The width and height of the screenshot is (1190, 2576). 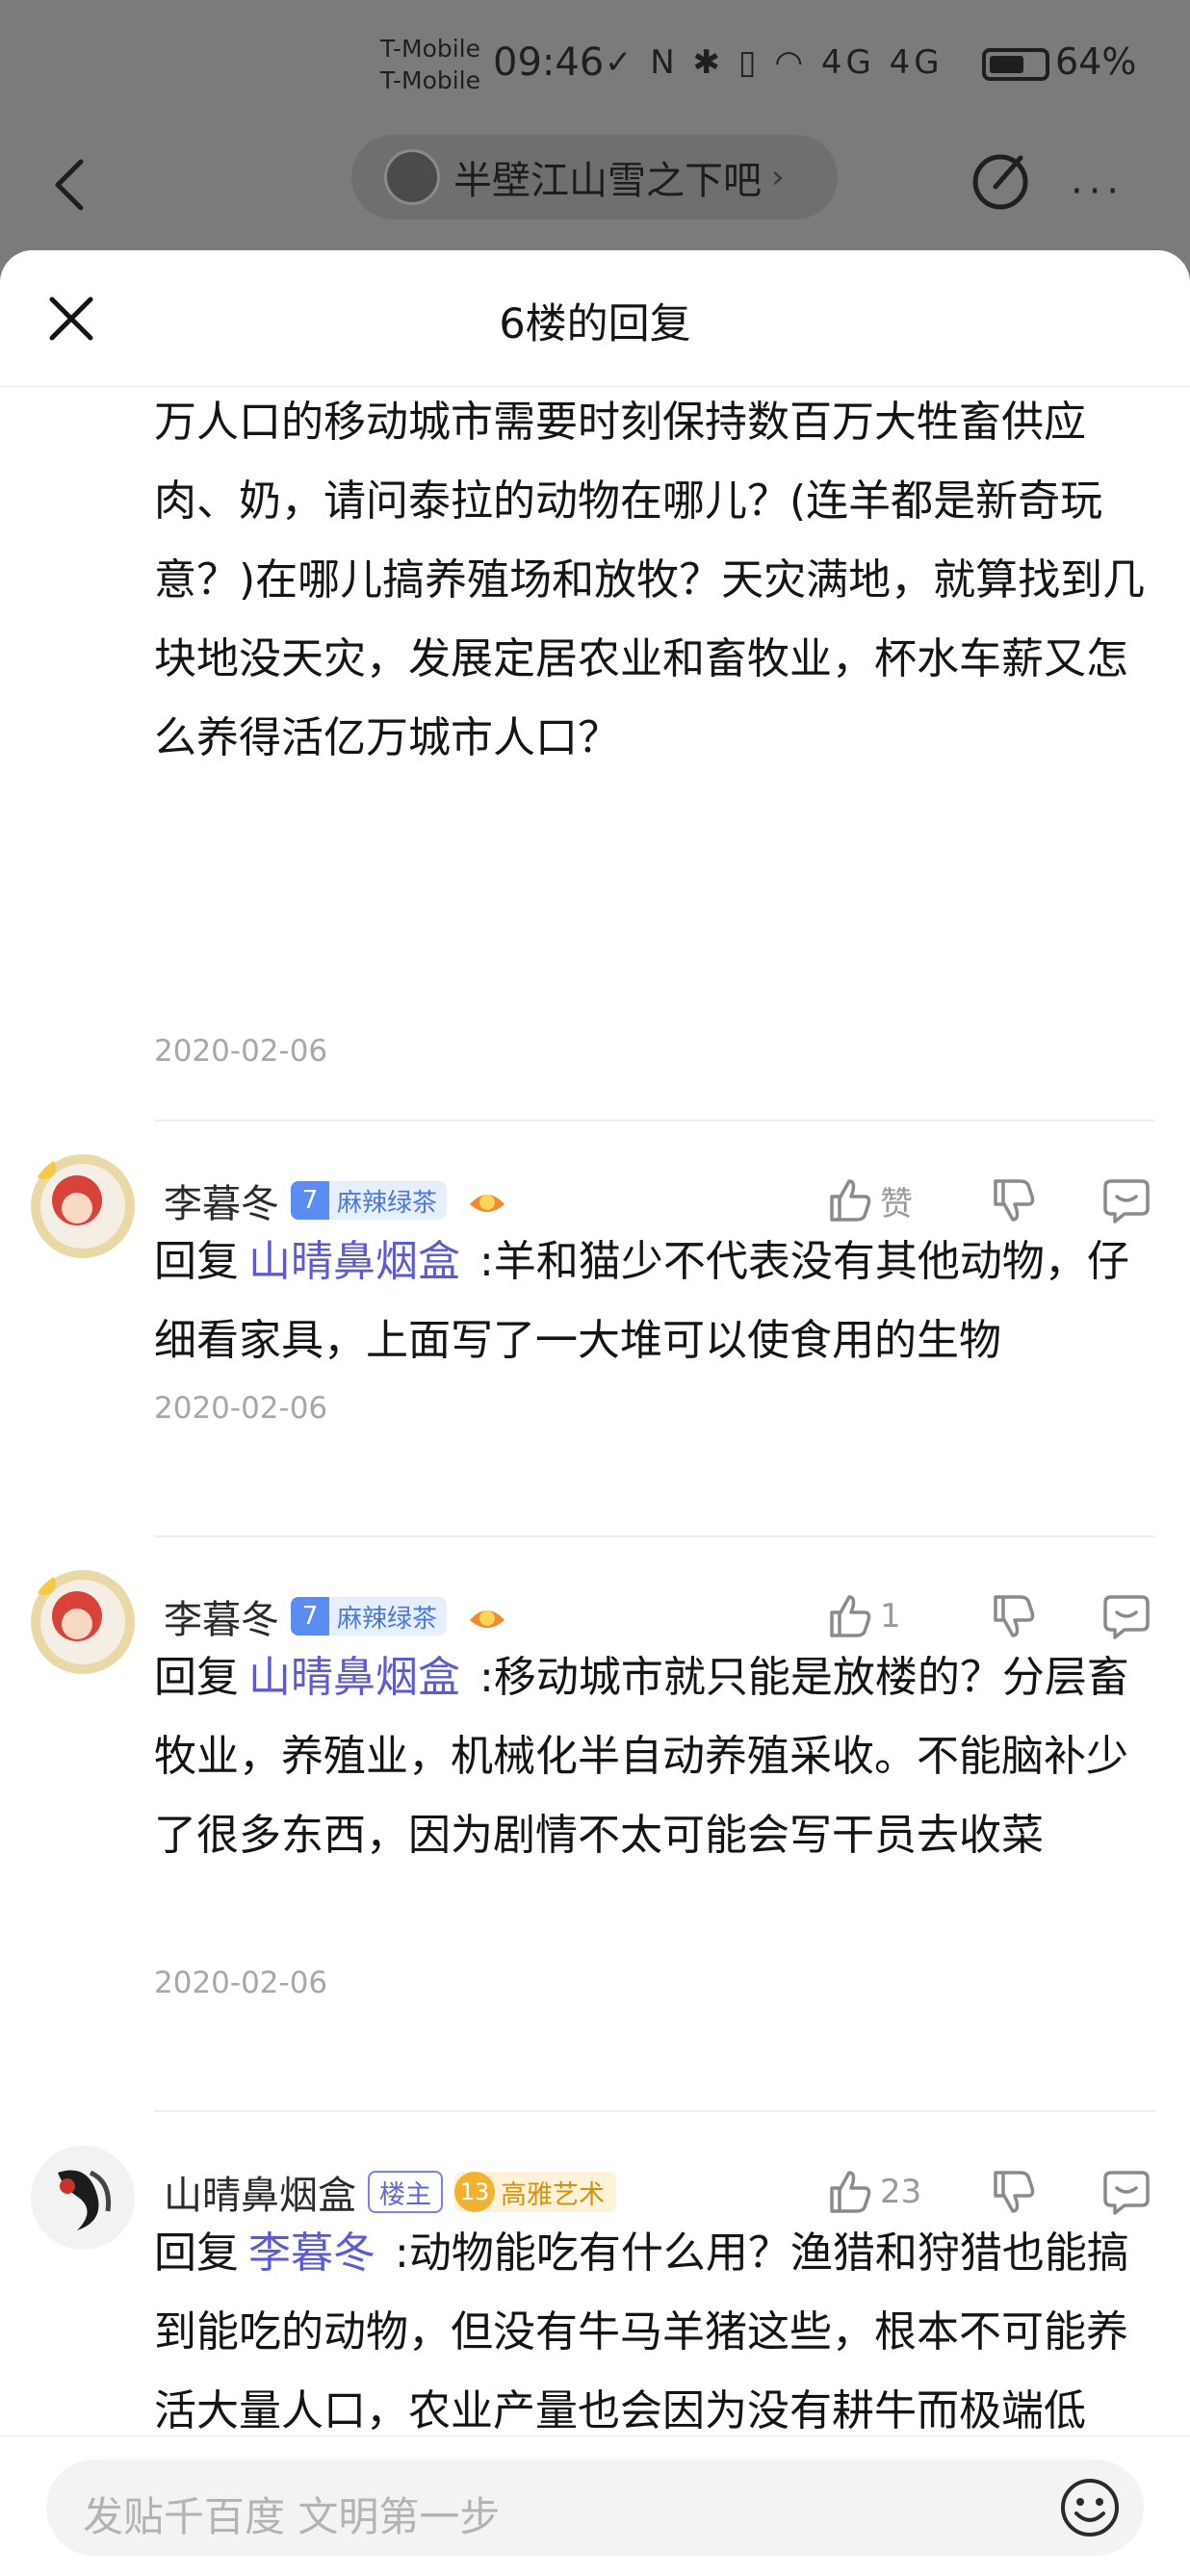 I want to click on status-icons: ✓ N ✱ ▯ ◠ 4G 4G, so click(x=775, y=63).